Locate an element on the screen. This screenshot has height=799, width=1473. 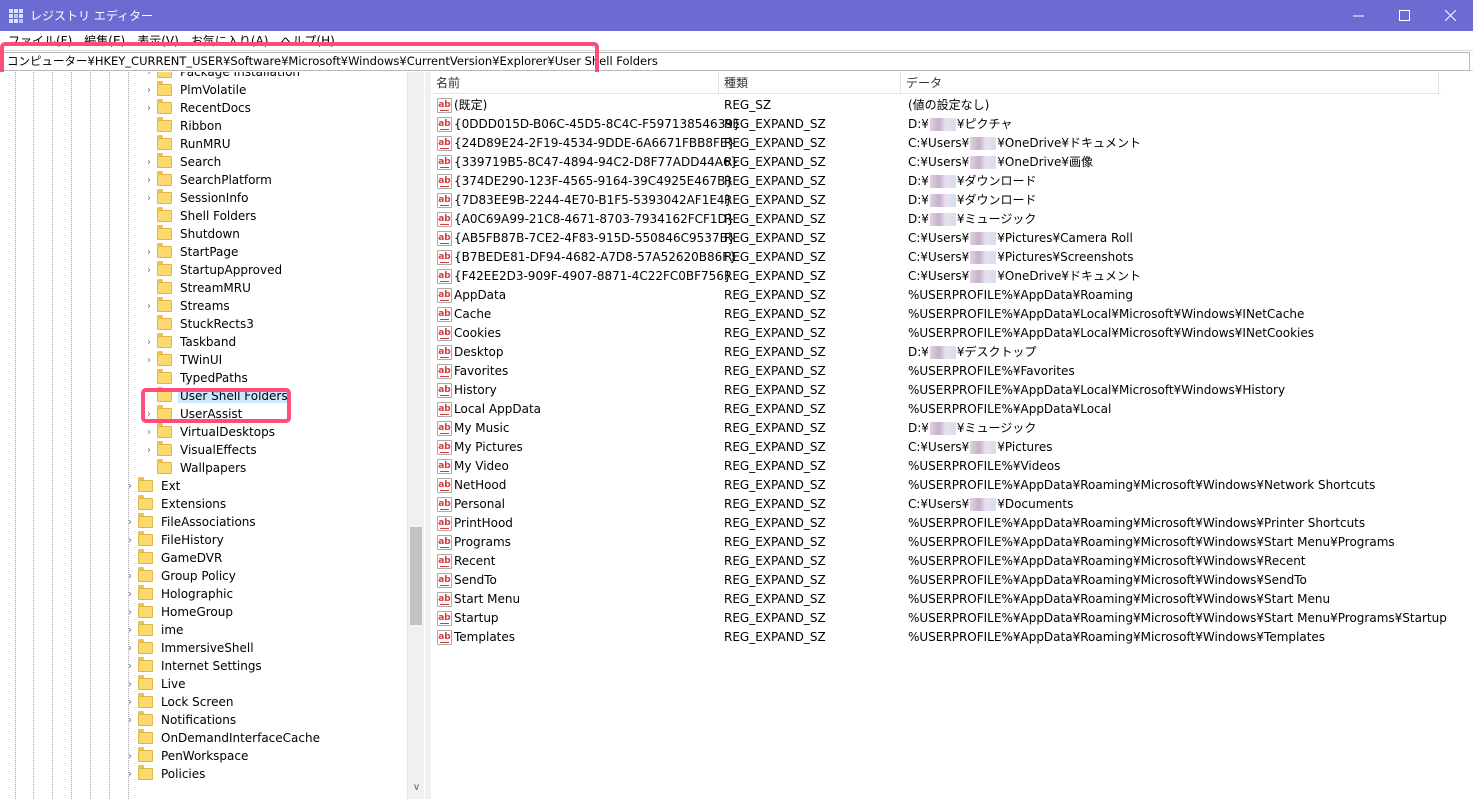
tree-node: StreamMRU is located at coordinates (198, 288).